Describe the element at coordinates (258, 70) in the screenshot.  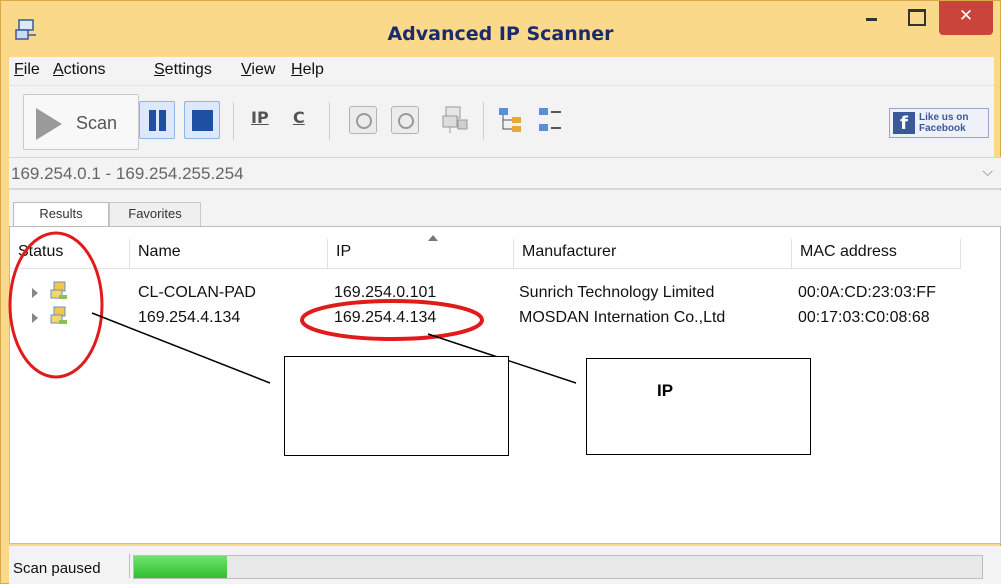
I see `menu-view: View` at that location.